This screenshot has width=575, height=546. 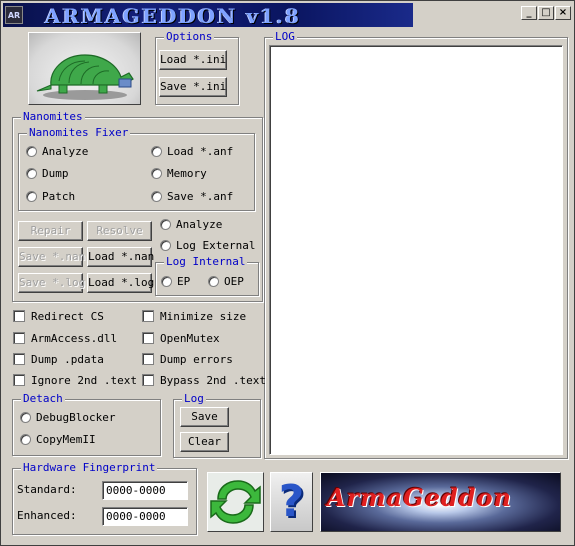 What do you see at coordinates (119, 231) in the screenshot?
I see `resolve-button: Resolve` at bounding box center [119, 231].